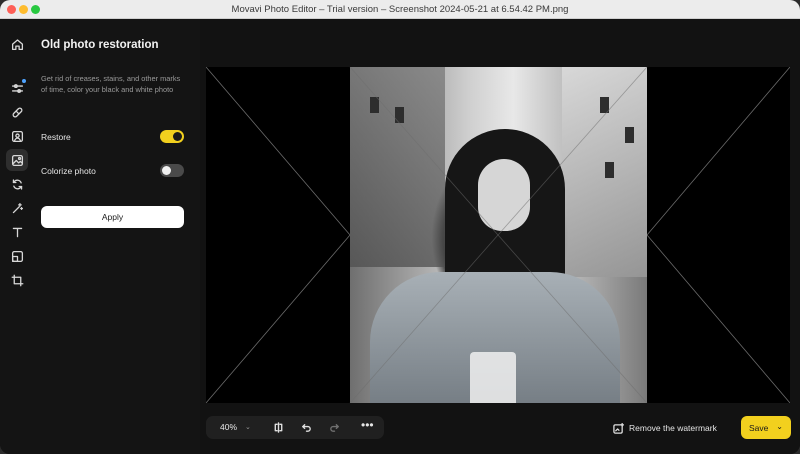  I want to click on toolbar-item-portrait, so click(17, 136).